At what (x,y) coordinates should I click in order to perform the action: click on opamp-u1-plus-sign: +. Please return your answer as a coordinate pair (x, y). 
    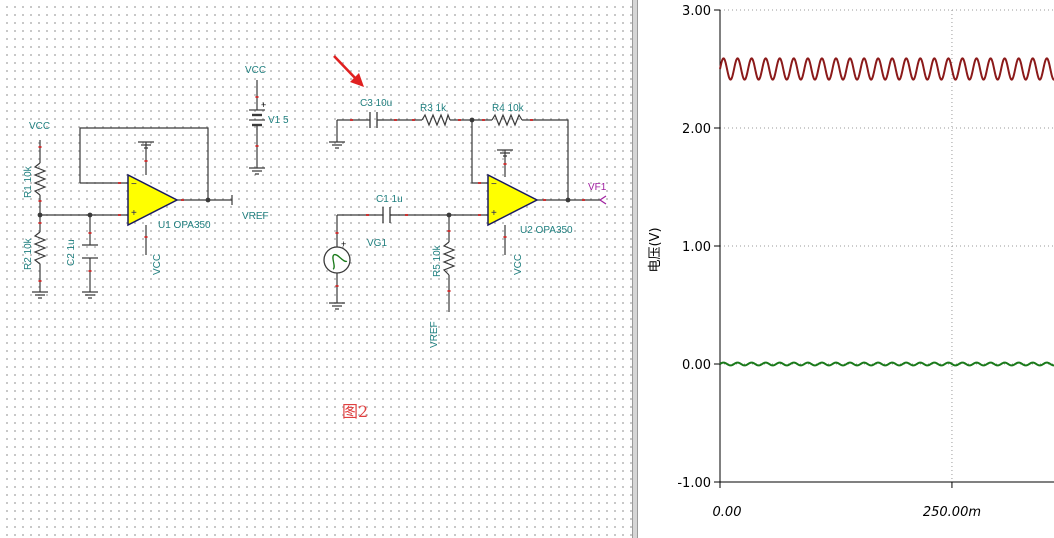
    Looking at the image, I should click on (134, 213).